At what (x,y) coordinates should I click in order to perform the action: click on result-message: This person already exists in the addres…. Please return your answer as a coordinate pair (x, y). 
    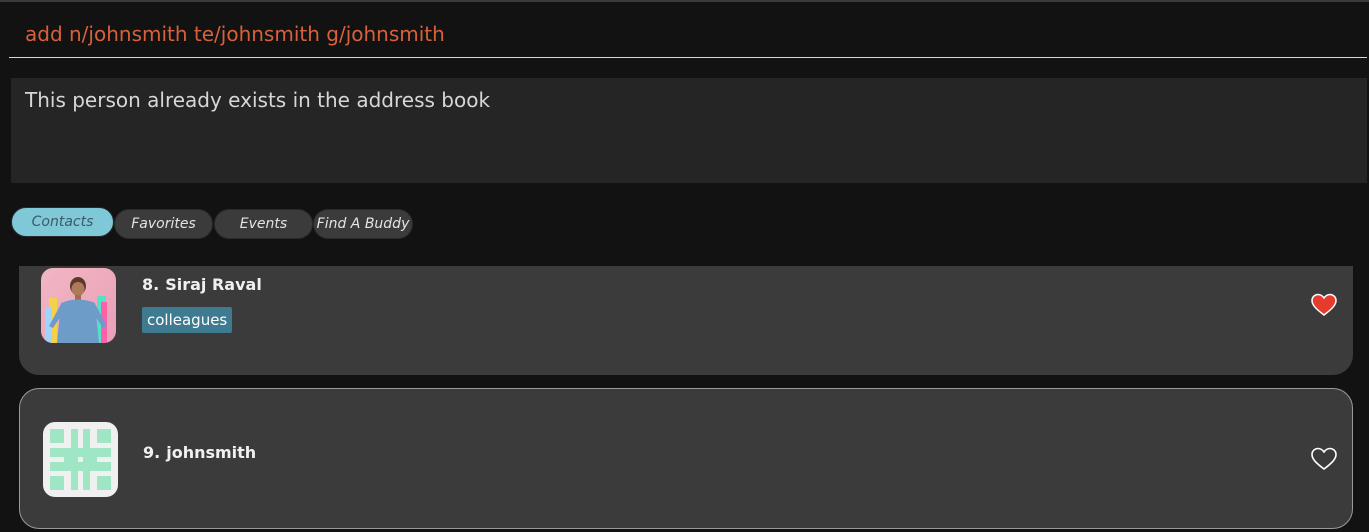
    Looking at the image, I should click on (258, 100).